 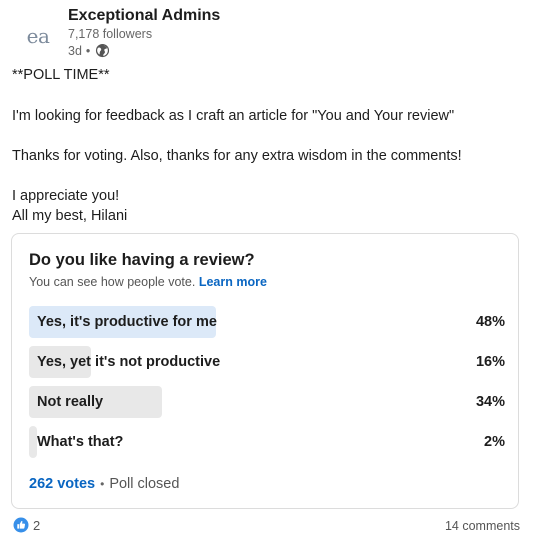 I want to click on poll-option-percent: 48%, so click(x=490, y=322).